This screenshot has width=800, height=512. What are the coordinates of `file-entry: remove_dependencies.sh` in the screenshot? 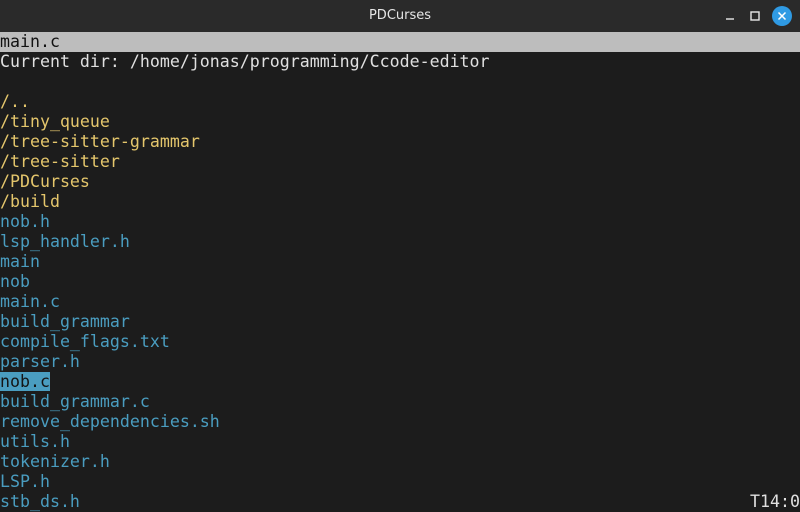 It's located at (110, 422).